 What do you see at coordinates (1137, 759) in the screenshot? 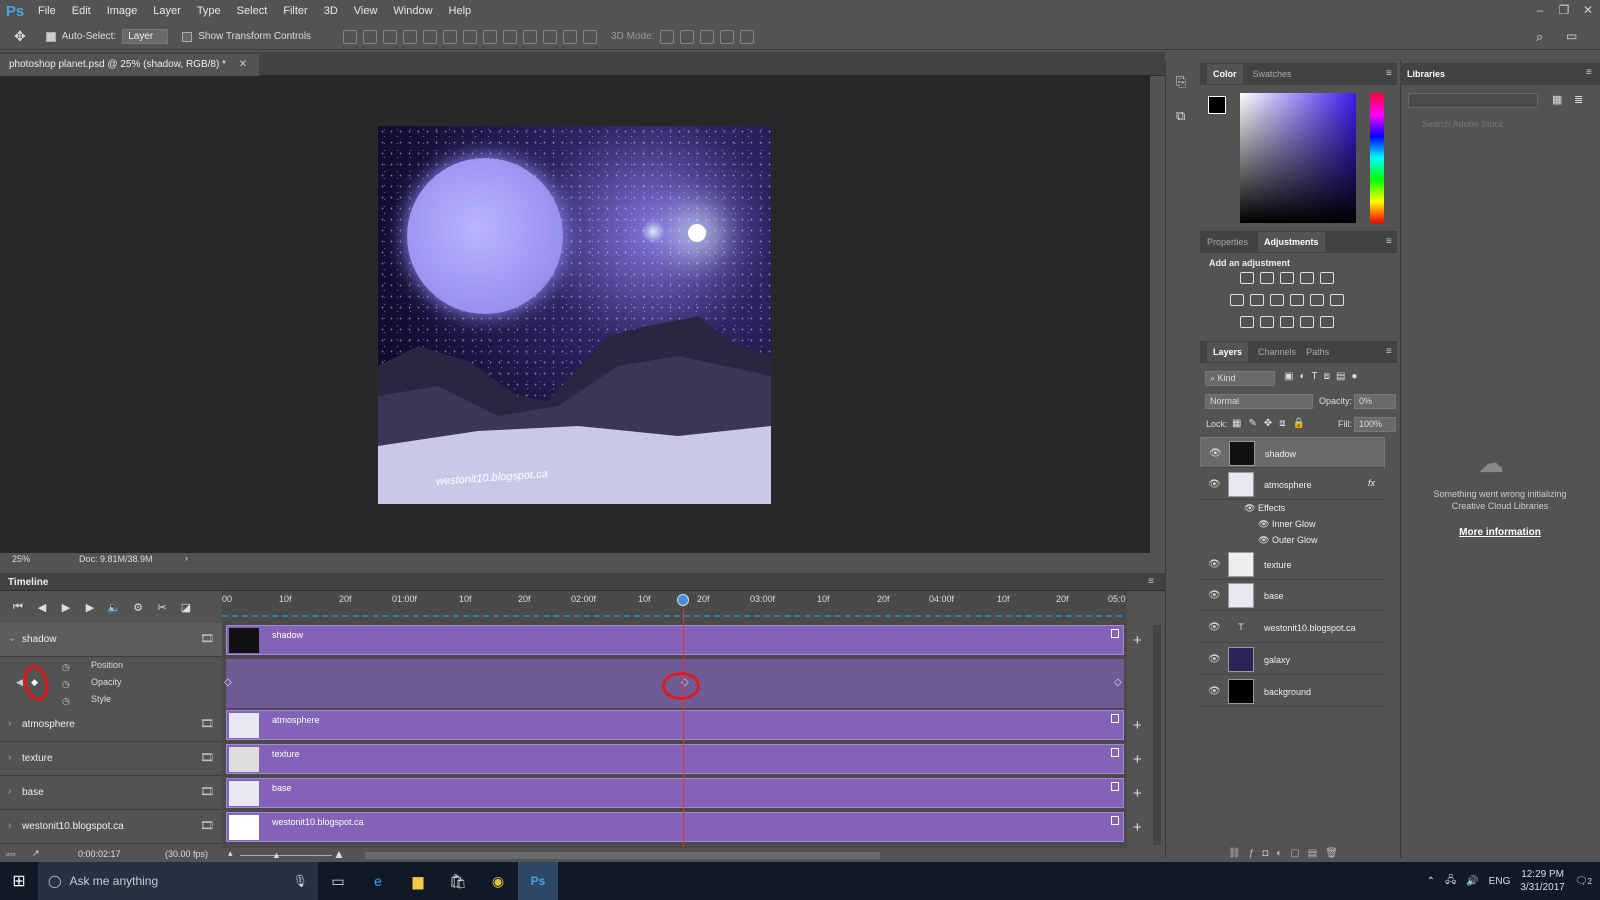
I see `add-media-icon: +` at bounding box center [1137, 759].